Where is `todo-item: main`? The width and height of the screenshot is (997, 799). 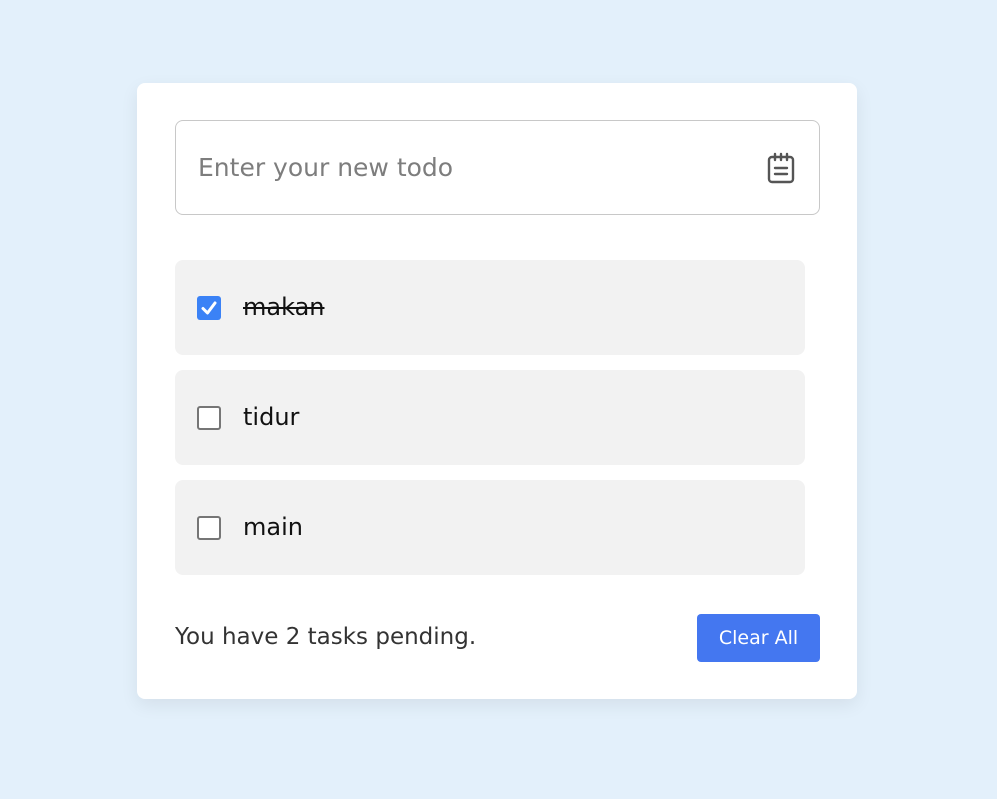
todo-item: main is located at coordinates (490, 527).